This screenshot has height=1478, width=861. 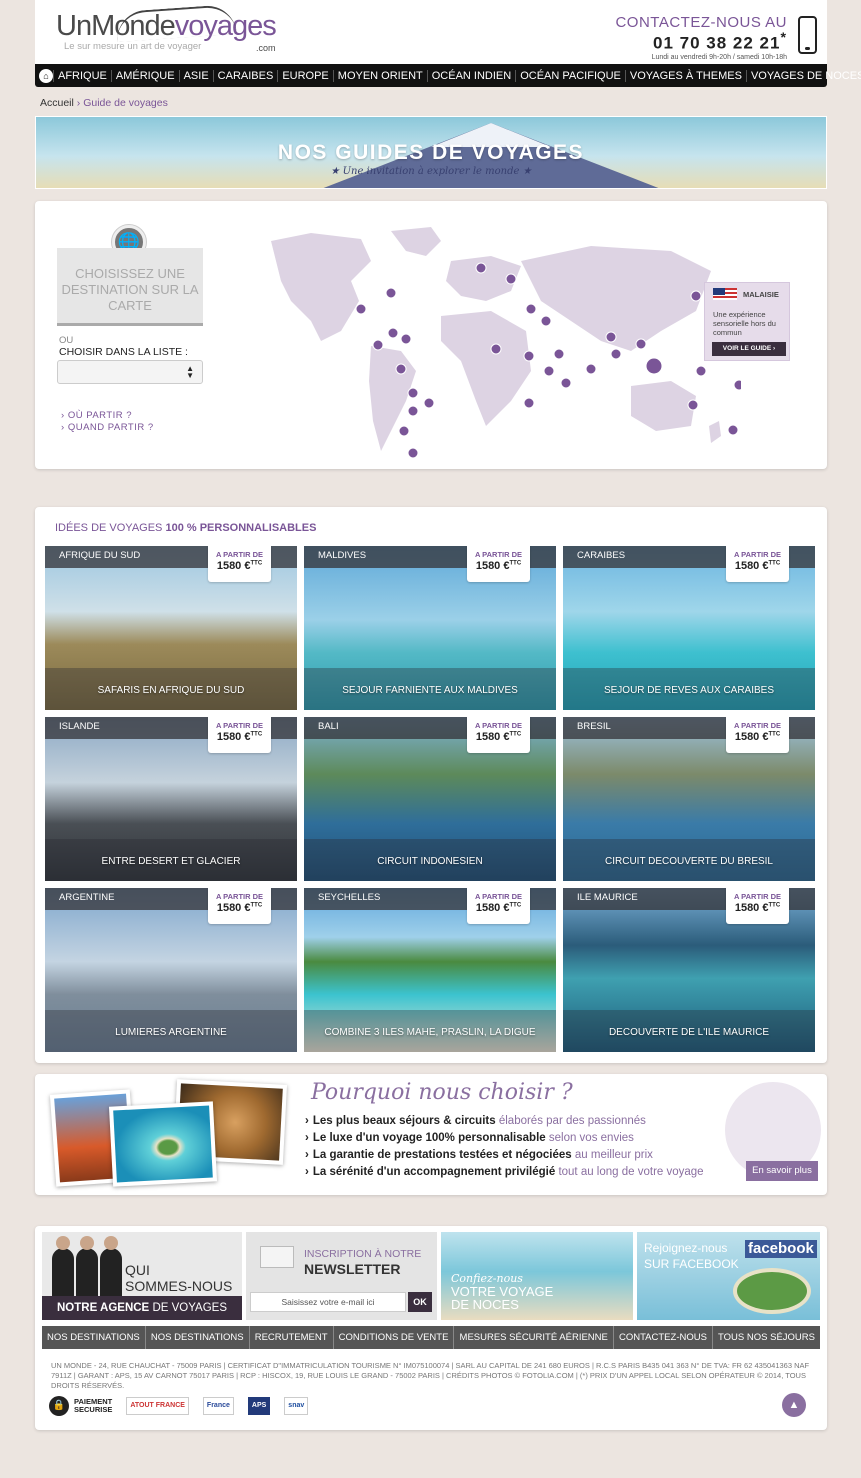 I want to click on photo-island, so click(x=163, y=1144).